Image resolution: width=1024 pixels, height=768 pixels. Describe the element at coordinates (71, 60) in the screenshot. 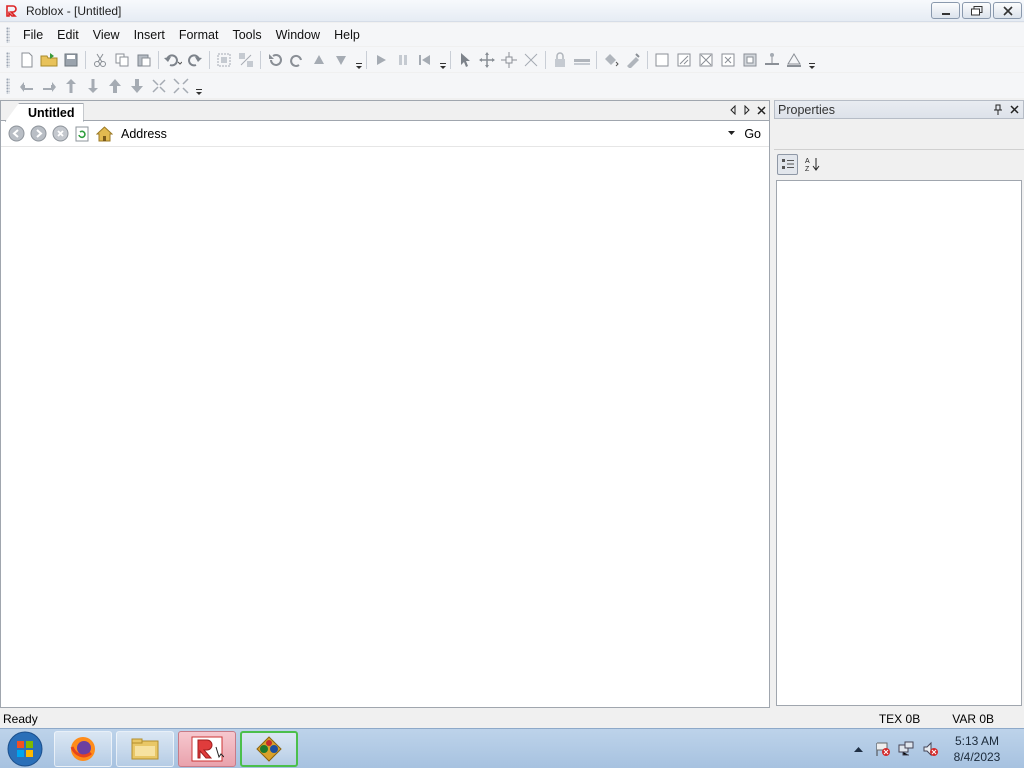

I see `save-icon` at that location.